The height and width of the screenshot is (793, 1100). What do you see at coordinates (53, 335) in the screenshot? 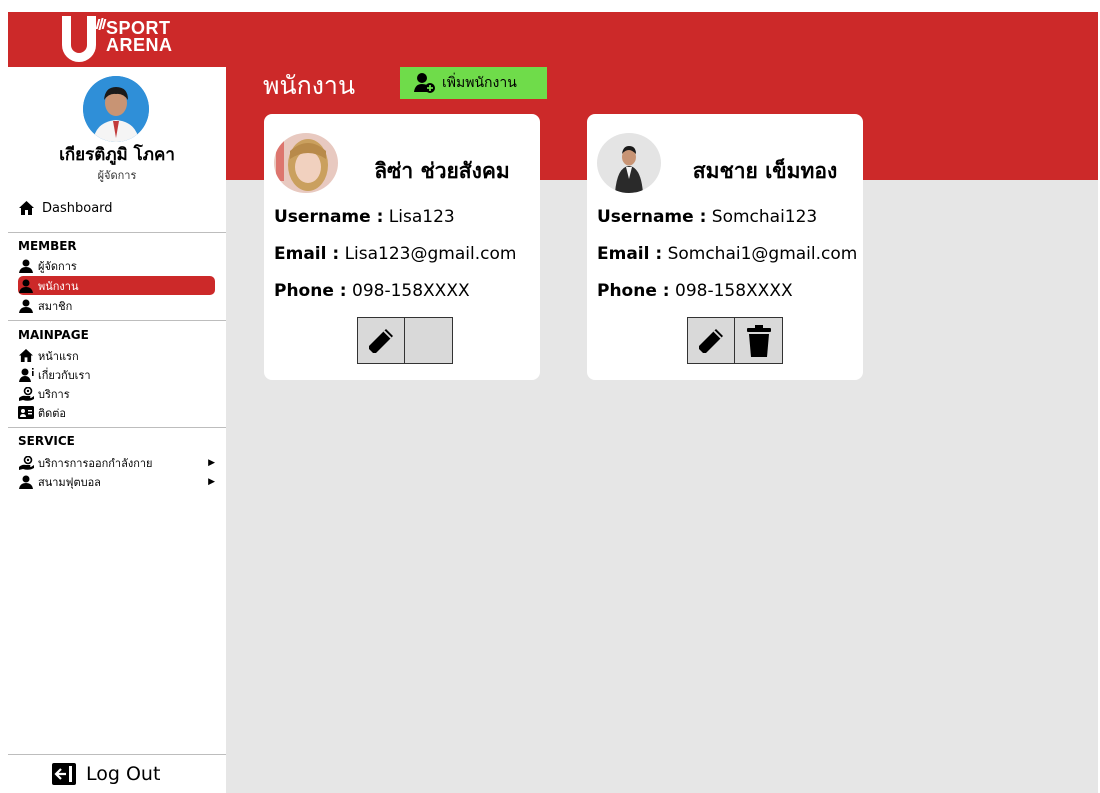
I see `section-mainpage-title: MAINPAGE` at bounding box center [53, 335].